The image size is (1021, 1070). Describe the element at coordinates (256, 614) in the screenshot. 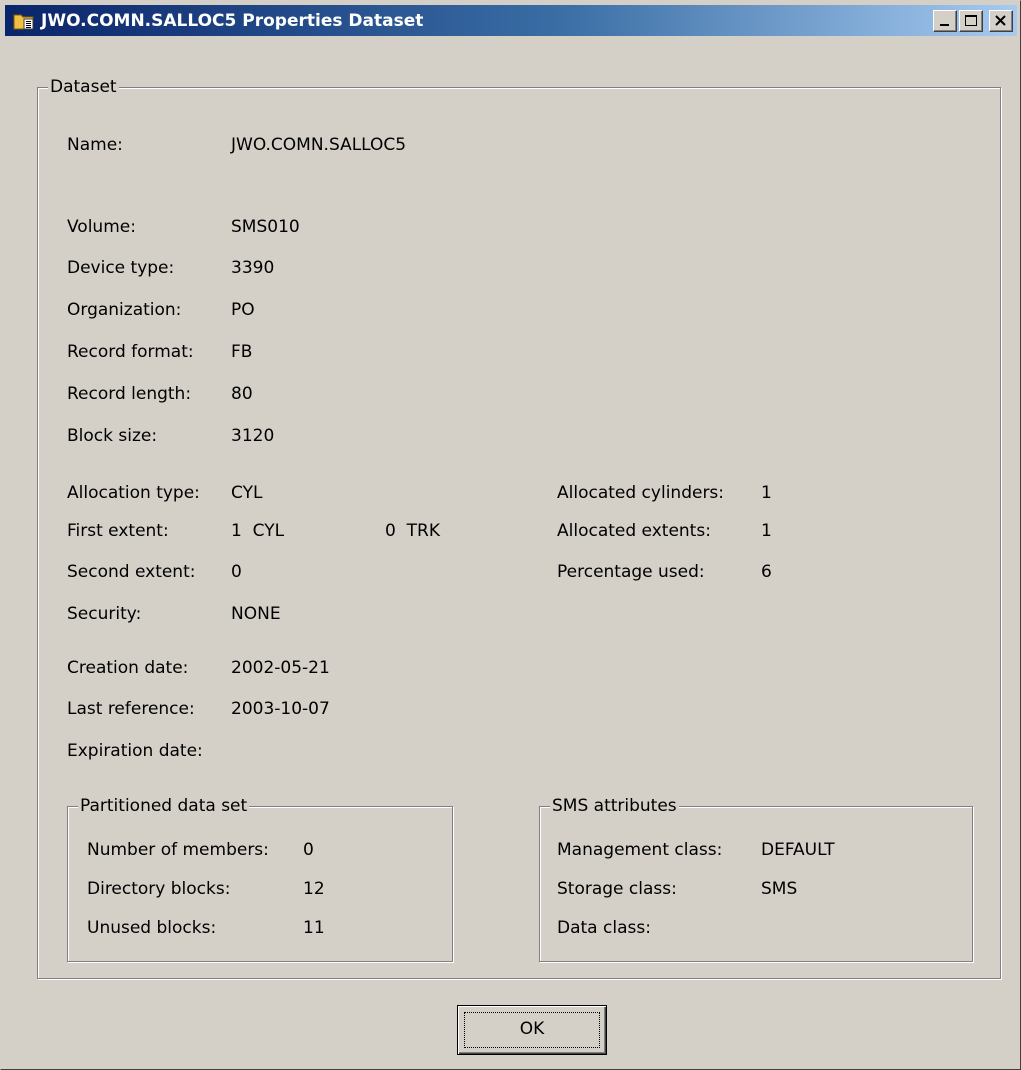

I see `security-value: NONE` at that location.